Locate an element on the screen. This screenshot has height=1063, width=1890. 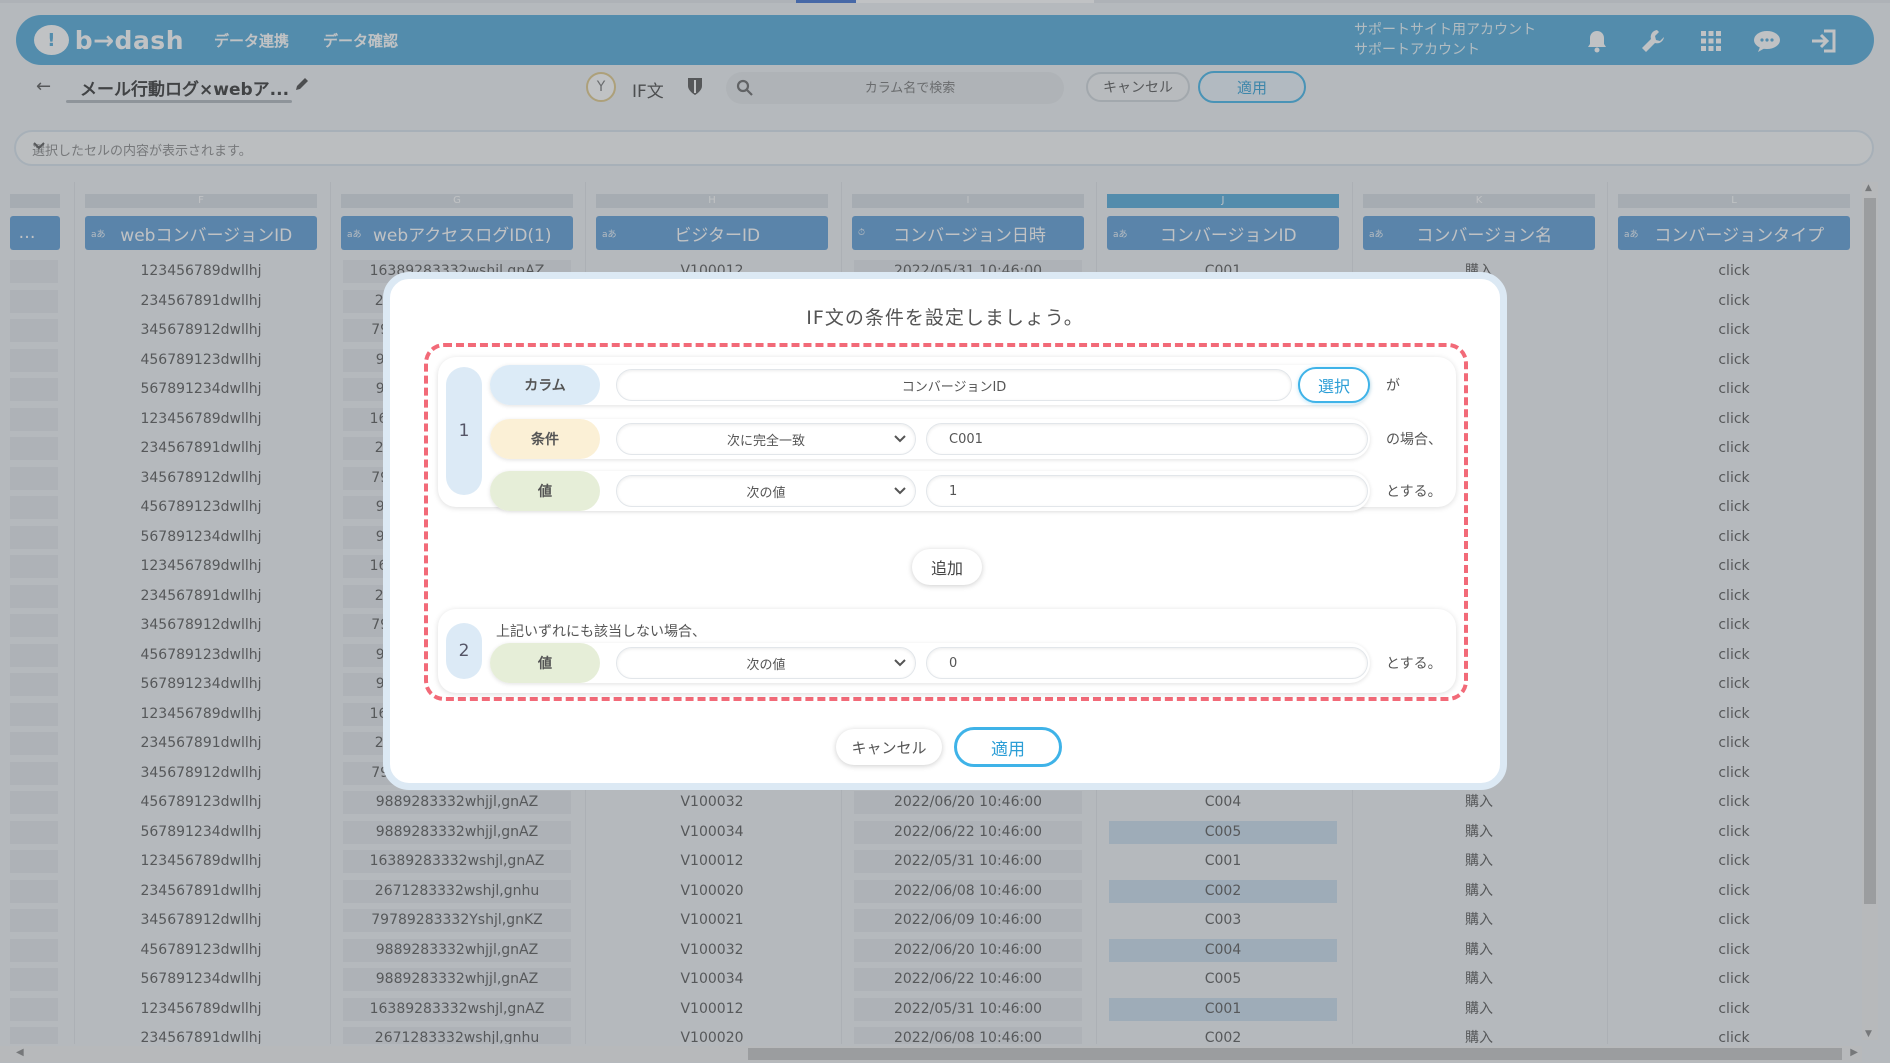
else-card: 2 上記いずれにも該当しない場合、 値 次の値 0 とする。 is located at coordinates (947, 651).